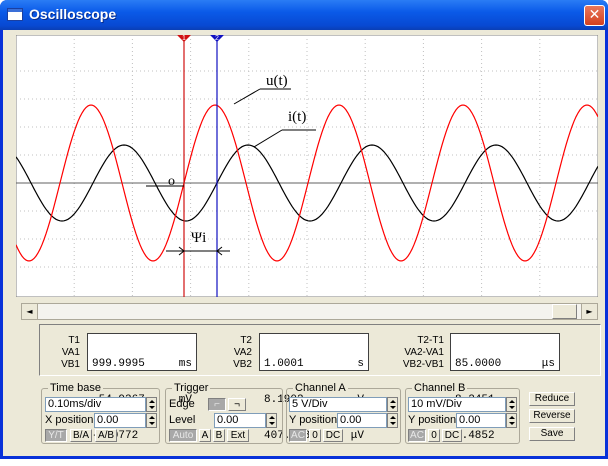 Image resolution: width=608 pixels, height=466 pixels. Describe the element at coordinates (217, 38) in the screenshot. I see `cursor-2-label: 2` at that location.